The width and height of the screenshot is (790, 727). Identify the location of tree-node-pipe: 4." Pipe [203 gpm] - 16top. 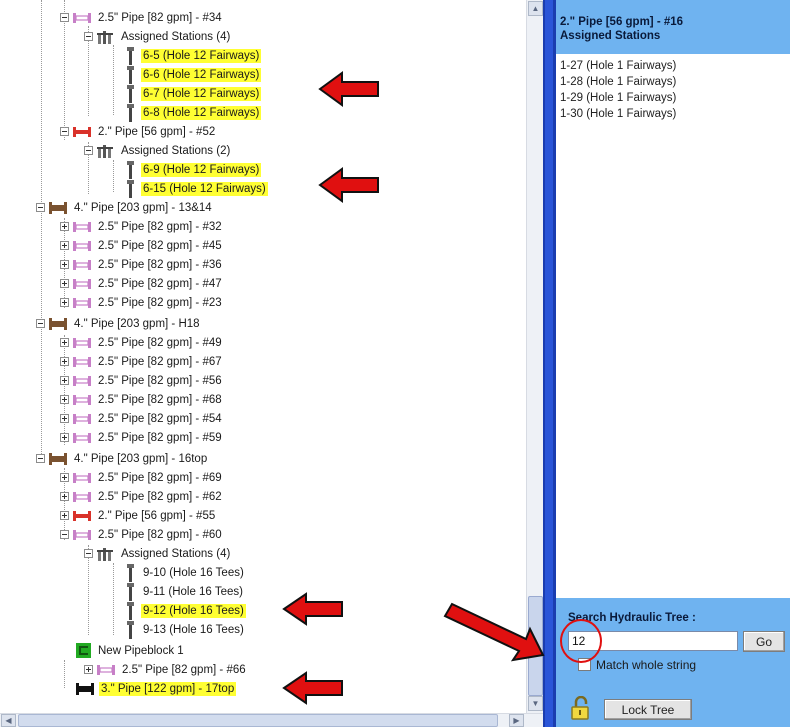
(122, 458).